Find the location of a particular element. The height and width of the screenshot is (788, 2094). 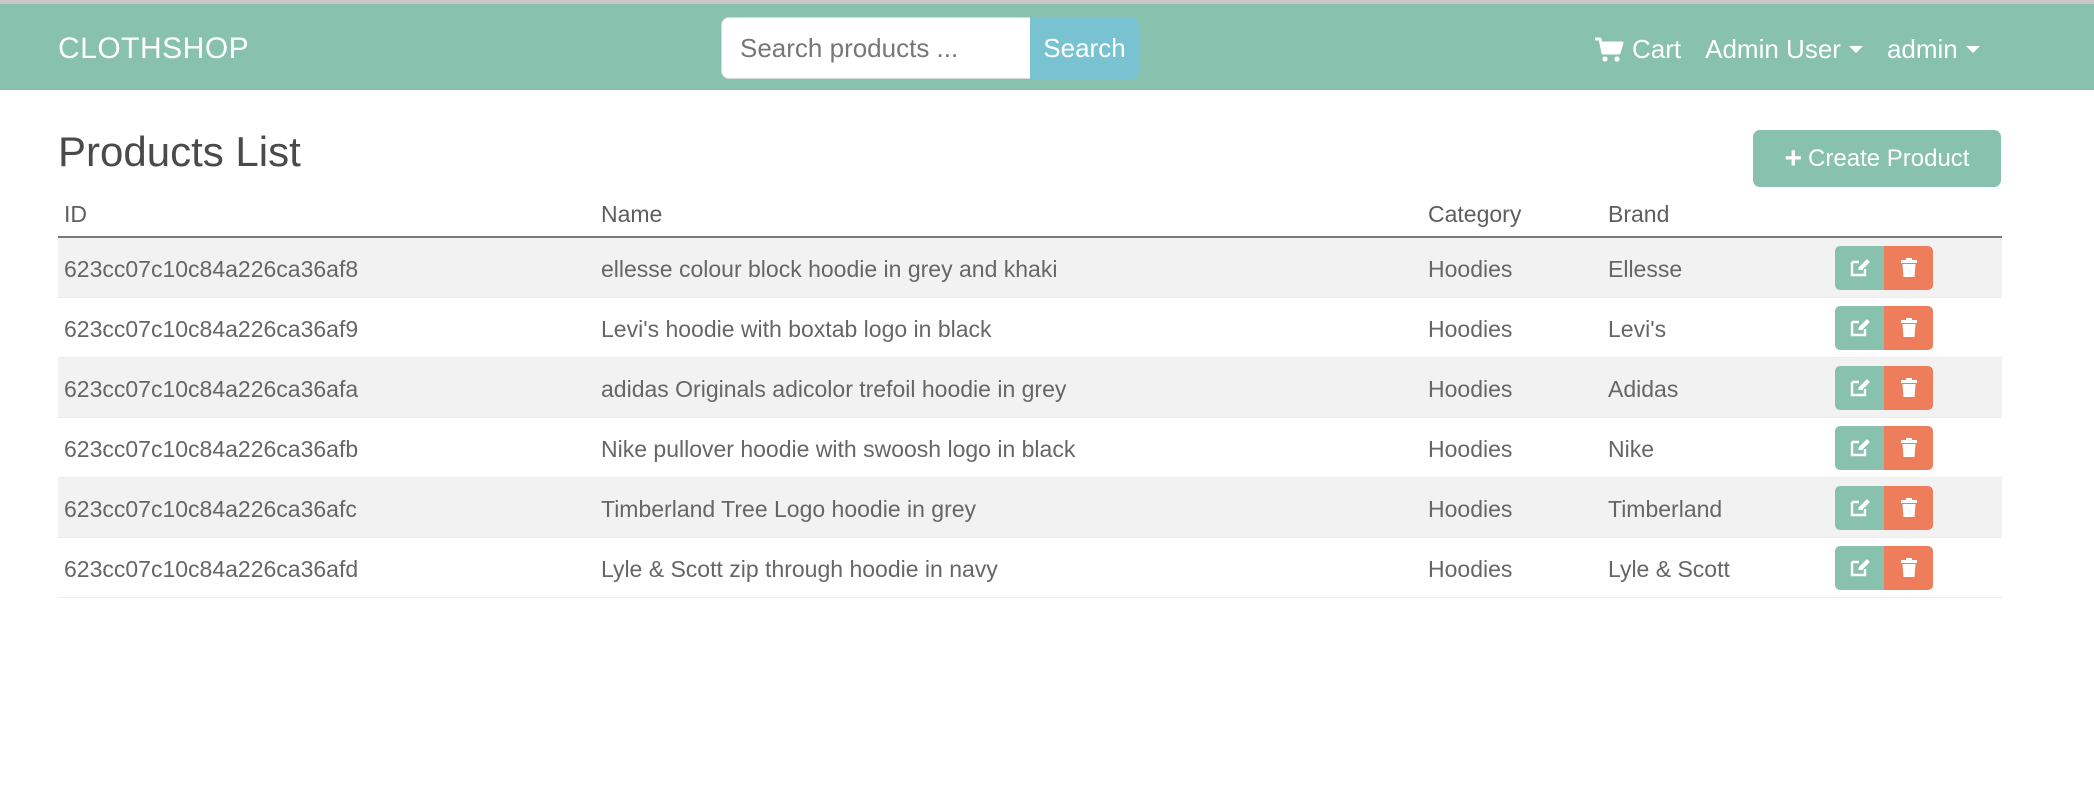

header-brand: Brand is located at coordinates (1639, 214).